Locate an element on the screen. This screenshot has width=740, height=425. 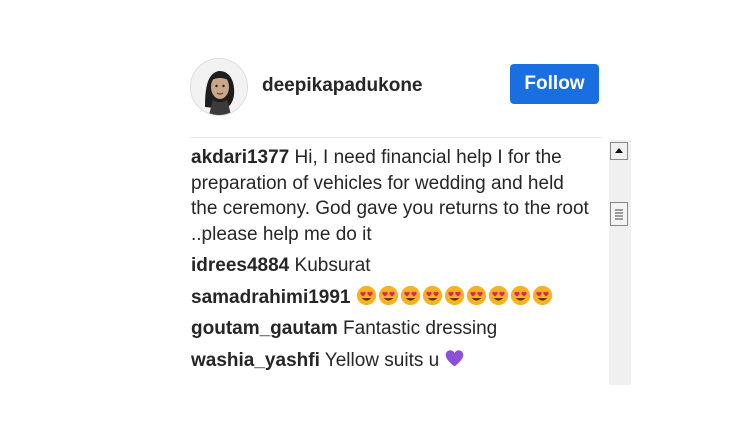
comment-item: goutam_gautam Fantastic dressing is located at coordinates (391, 329).